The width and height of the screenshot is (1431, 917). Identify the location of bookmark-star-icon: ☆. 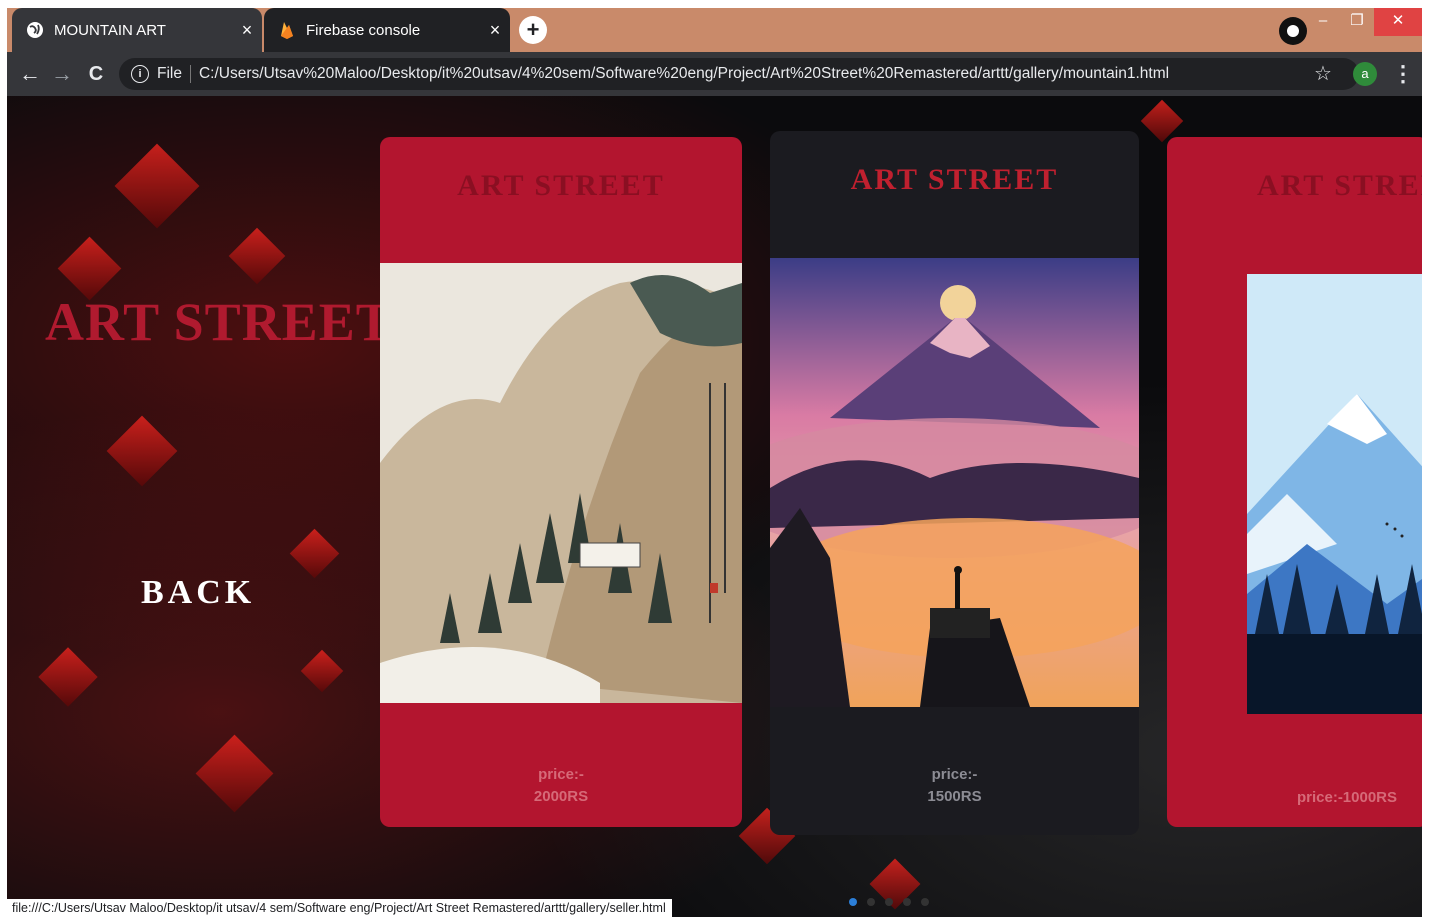
(1323, 74).